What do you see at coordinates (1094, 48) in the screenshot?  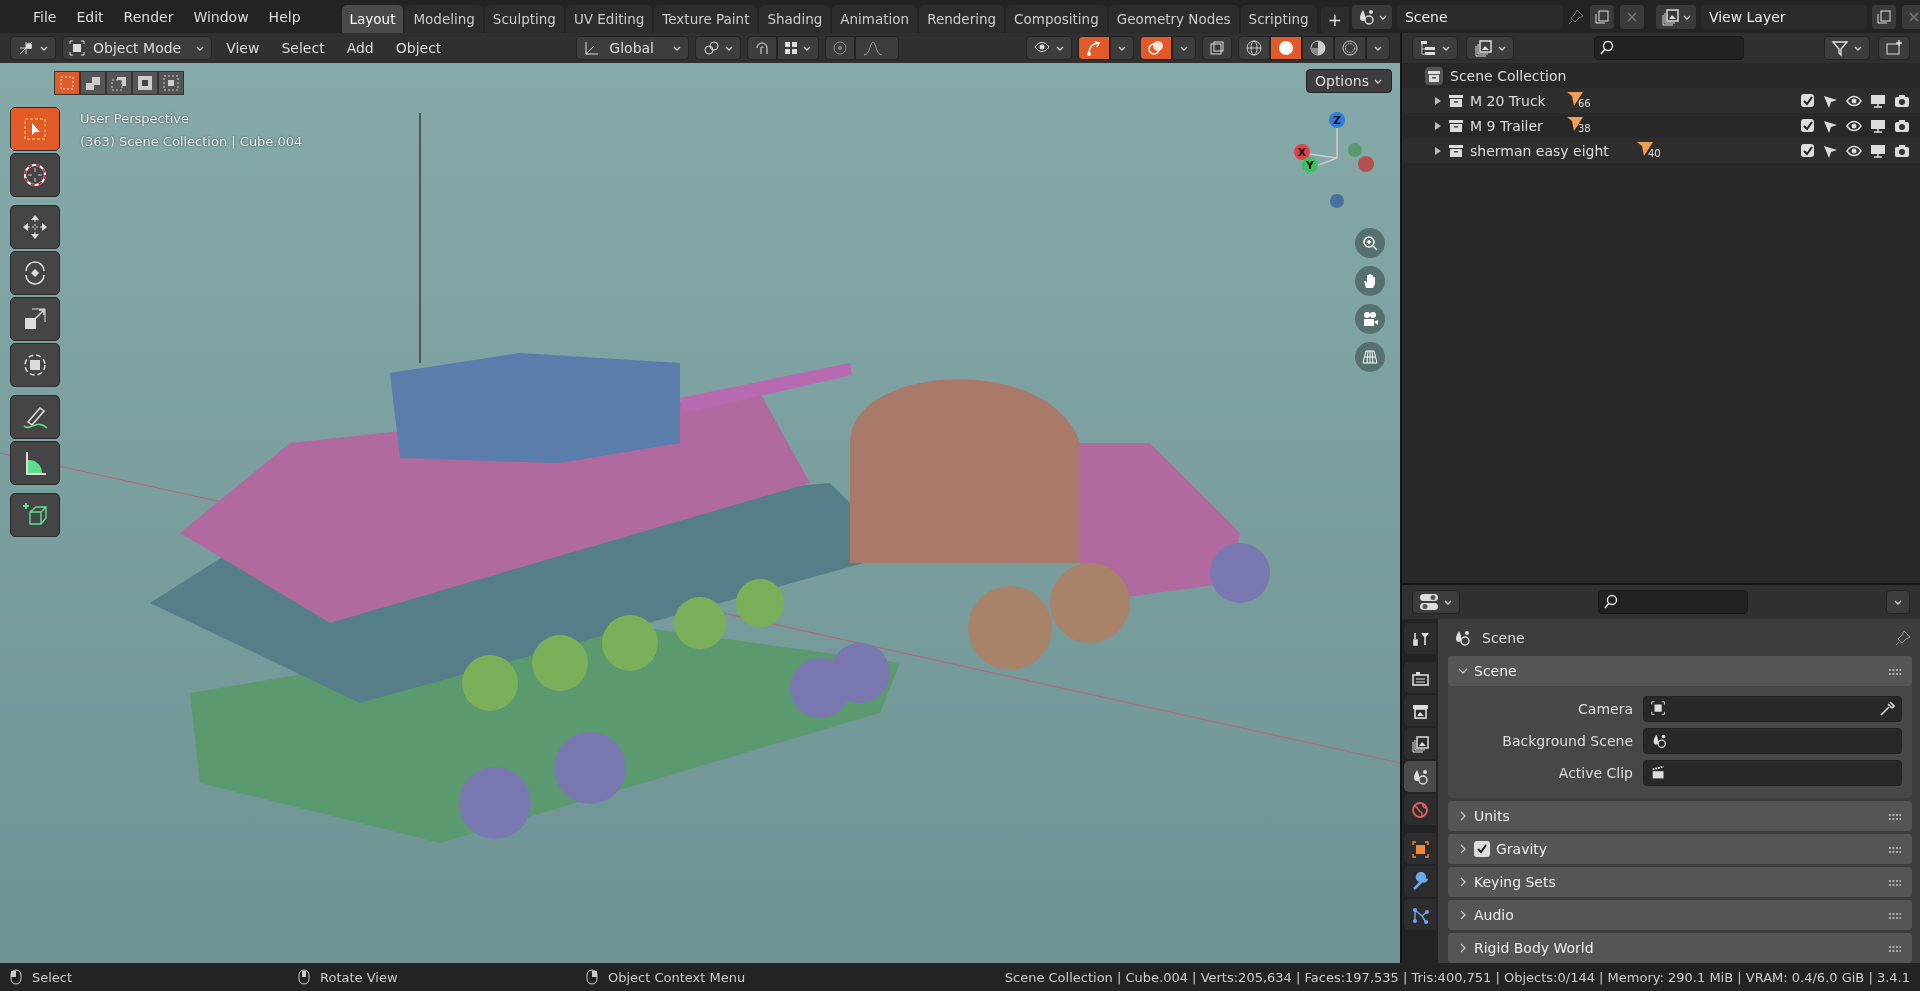 I see `gizmo-toggle` at bounding box center [1094, 48].